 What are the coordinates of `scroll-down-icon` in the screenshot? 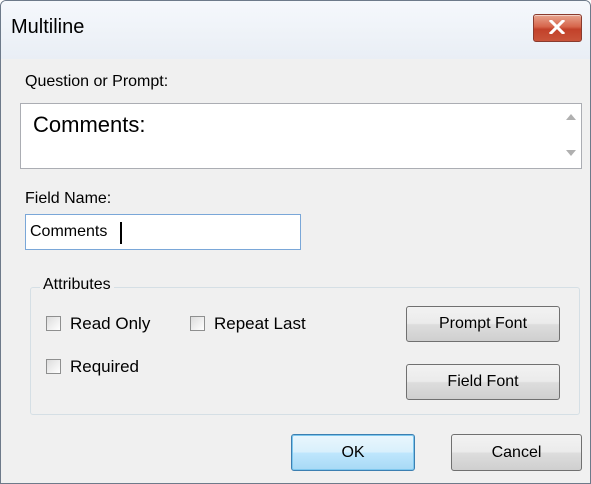 It's located at (571, 153).